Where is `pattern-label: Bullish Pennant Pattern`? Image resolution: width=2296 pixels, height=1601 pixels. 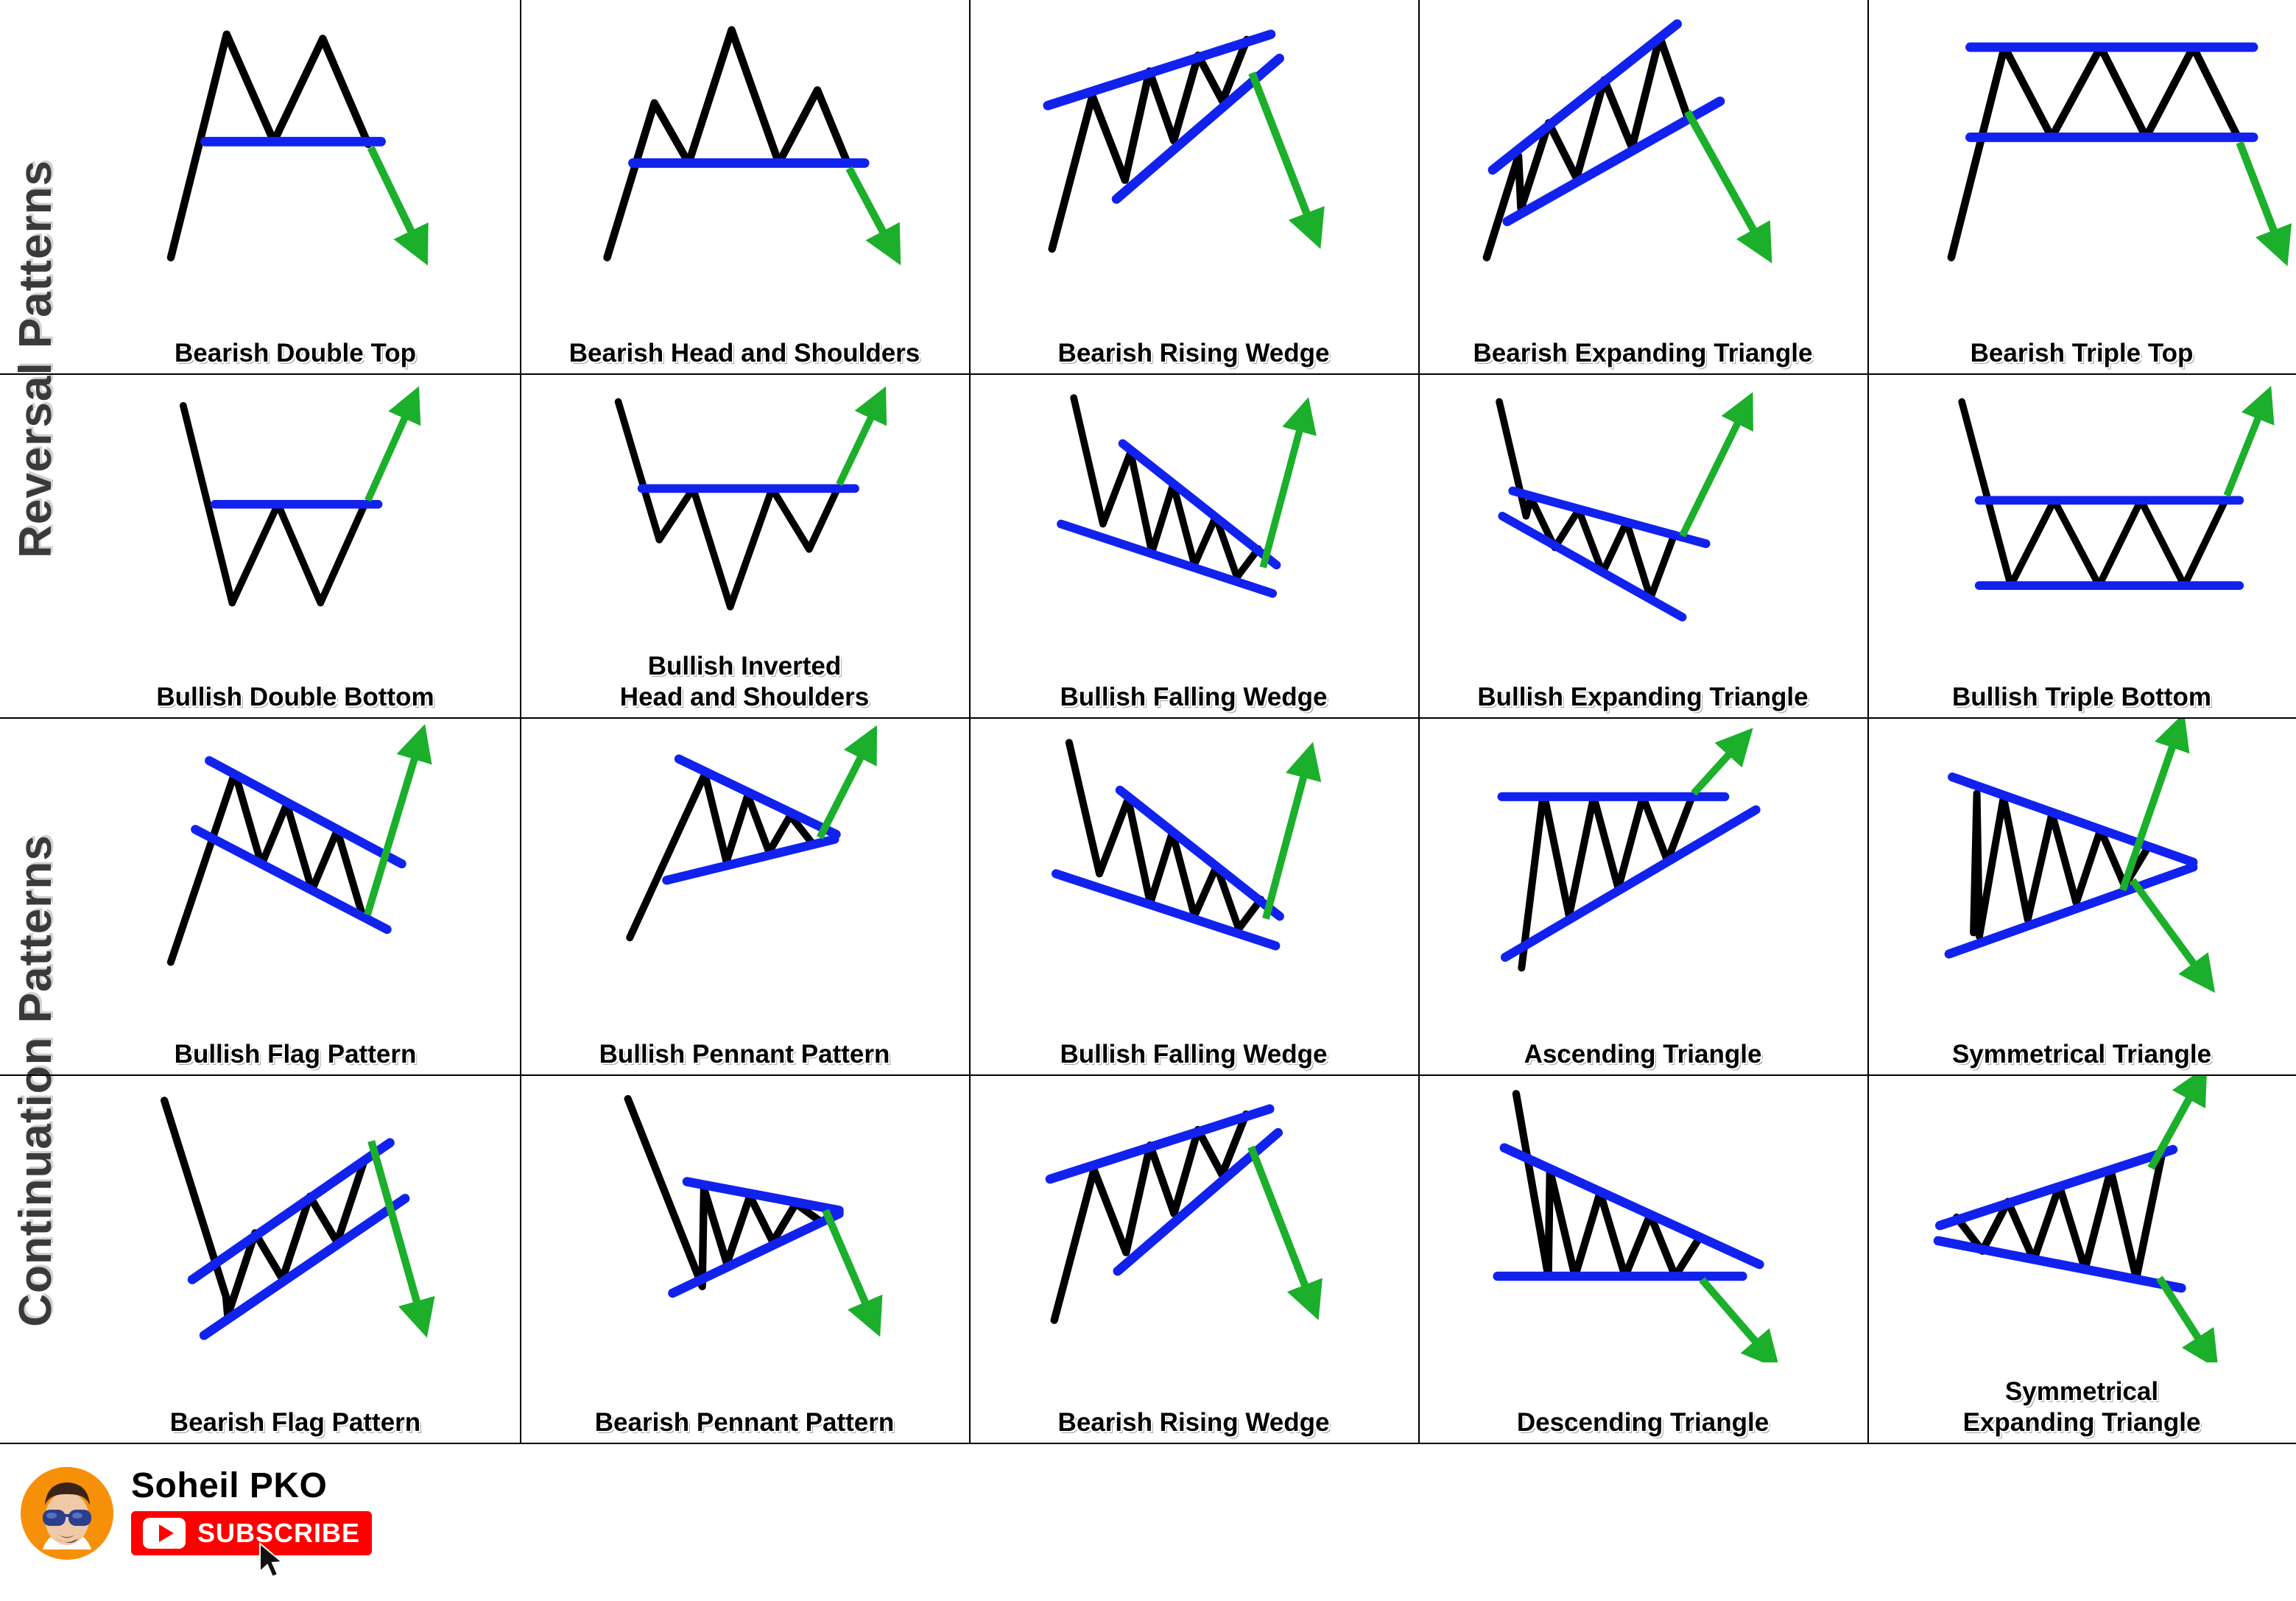 pattern-label: Bullish Pennant Pattern is located at coordinates (745, 1054).